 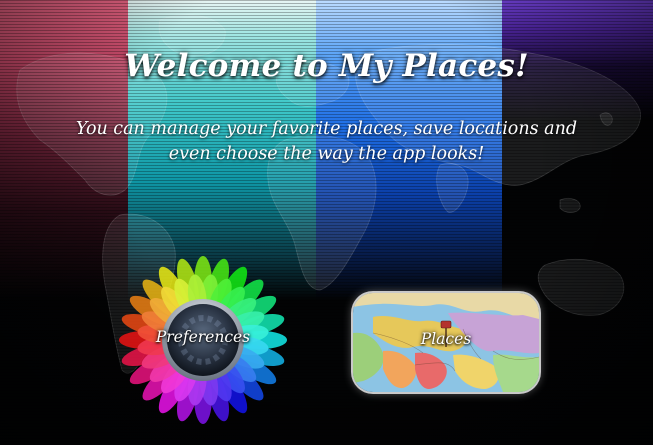 What do you see at coordinates (203, 337) in the screenshot?
I see `preferences-label: Preferences` at bounding box center [203, 337].